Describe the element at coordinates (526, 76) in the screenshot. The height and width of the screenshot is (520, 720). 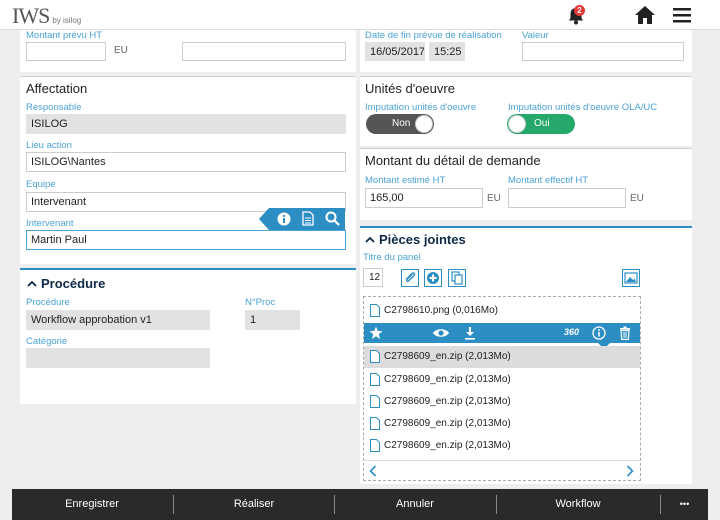
I see `unites-top-divider` at that location.